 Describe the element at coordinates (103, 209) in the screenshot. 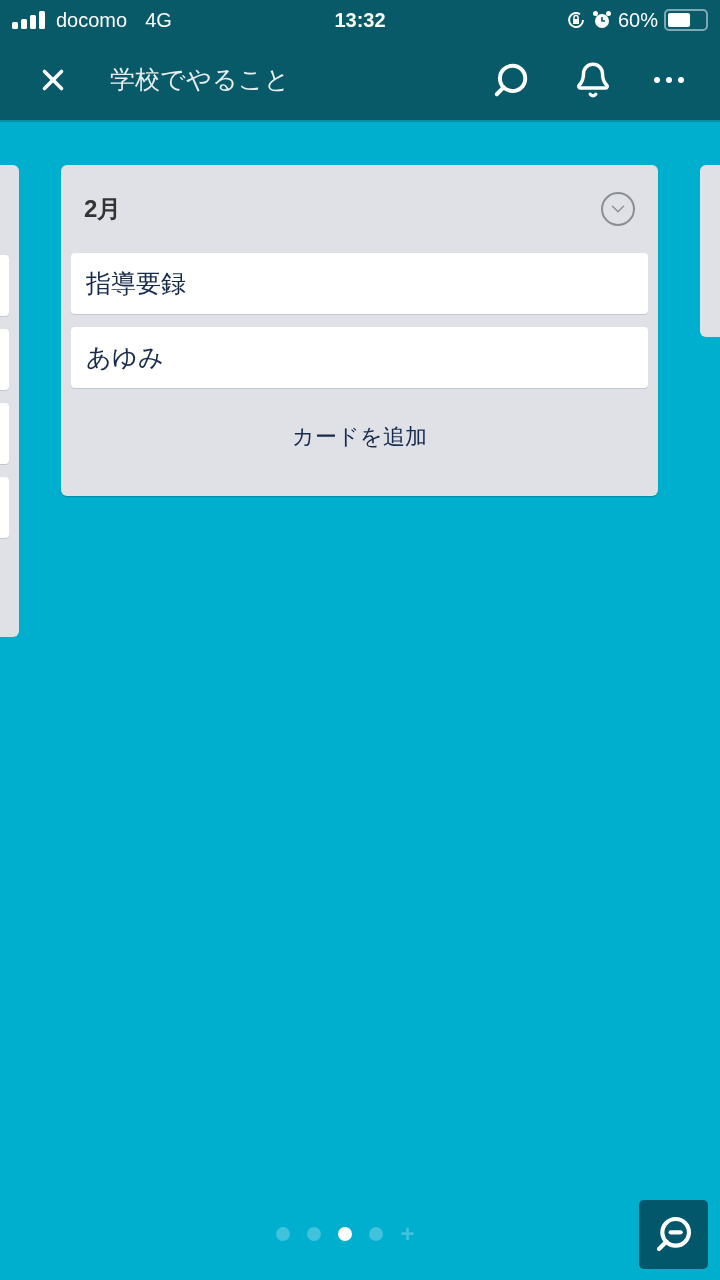

I see `list-title: 2月` at that location.